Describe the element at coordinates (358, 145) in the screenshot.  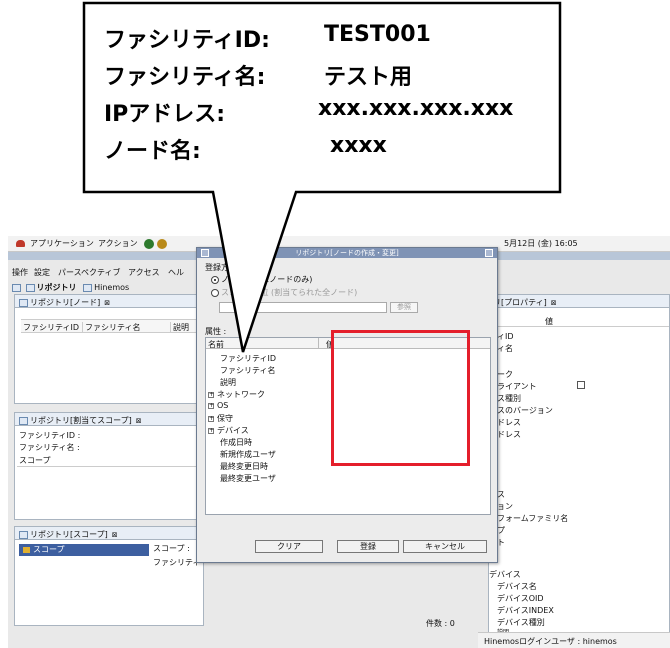
I see `callout-node-name-value: xxxx` at that location.